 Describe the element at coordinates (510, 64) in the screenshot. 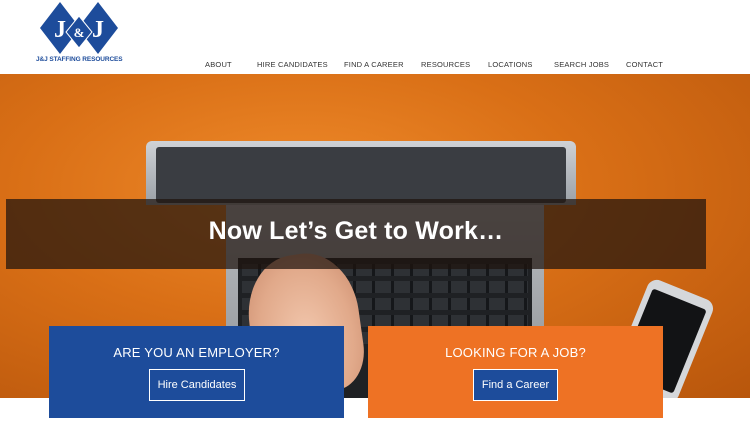

I see `nav-item-locations: LOCATIONS` at that location.